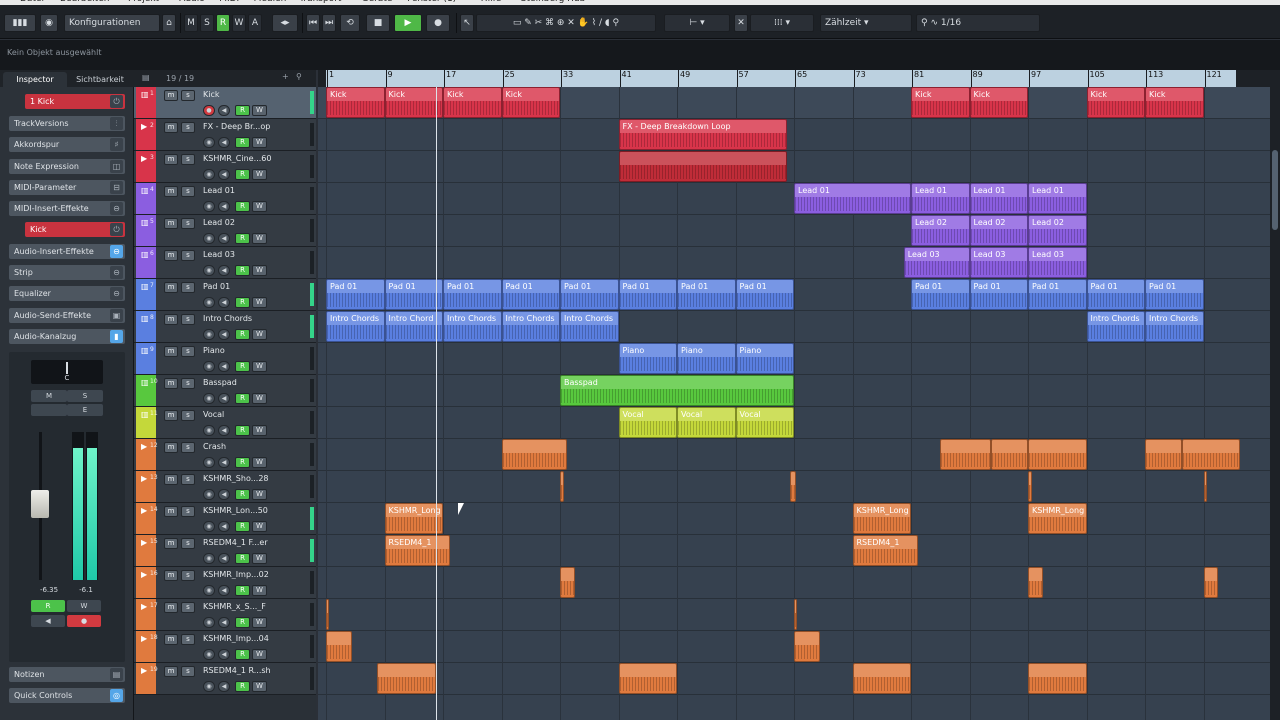  What do you see at coordinates (67, 674) in the screenshot?
I see `section-notes: Notizen ▤` at bounding box center [67, 674].